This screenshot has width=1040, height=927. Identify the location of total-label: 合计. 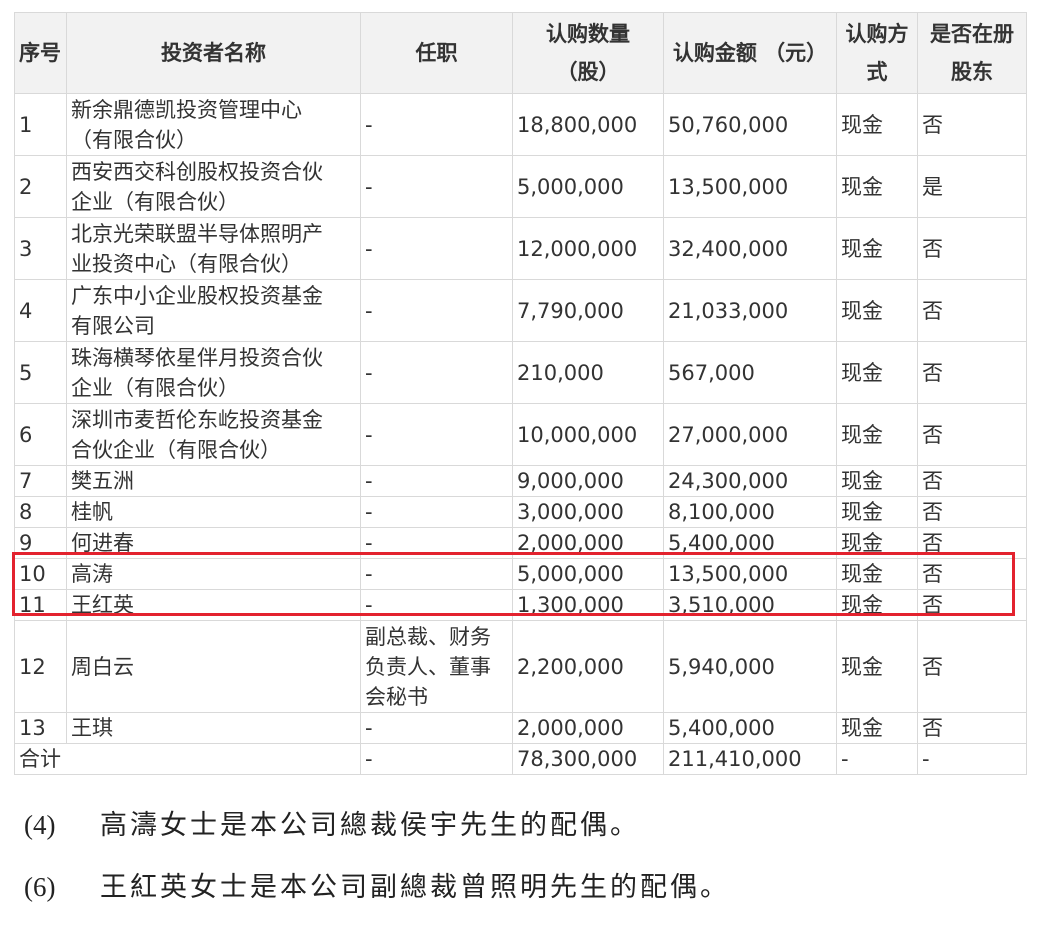
(187, 759).